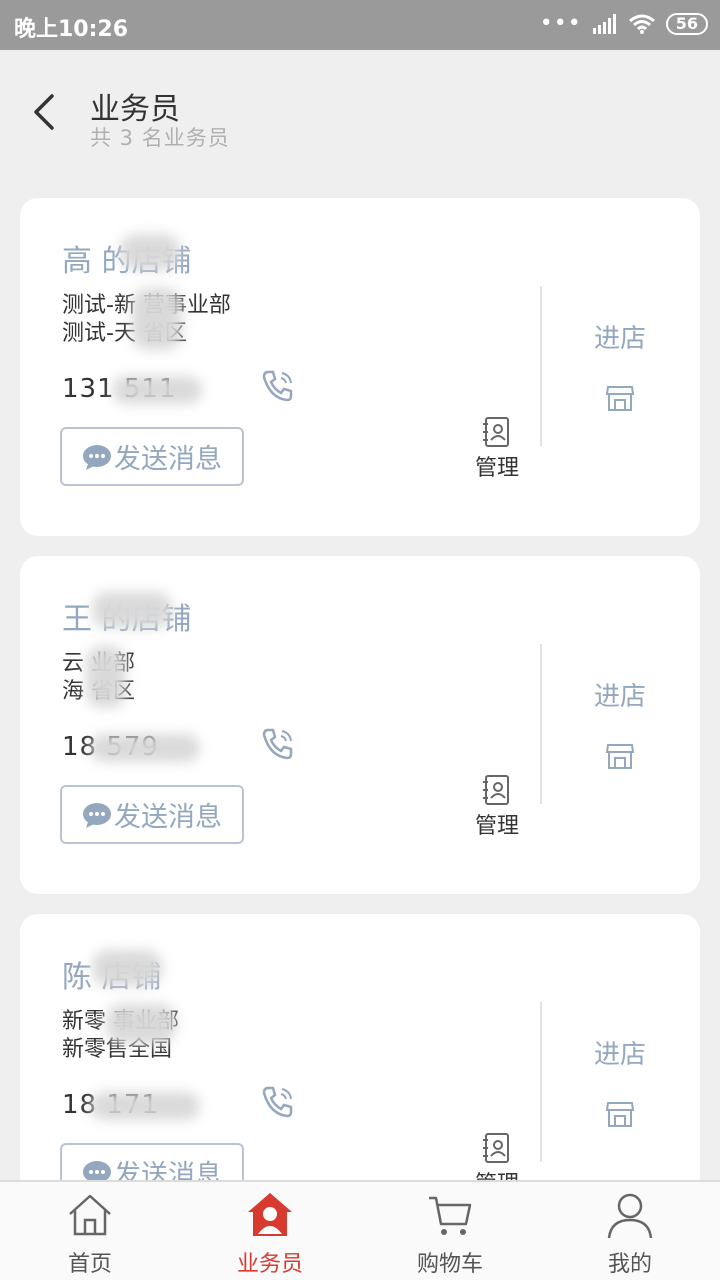 The image size is (720, 1280). I want to click on page-subtitle: 共 3 名业务员, so click(160, 138).